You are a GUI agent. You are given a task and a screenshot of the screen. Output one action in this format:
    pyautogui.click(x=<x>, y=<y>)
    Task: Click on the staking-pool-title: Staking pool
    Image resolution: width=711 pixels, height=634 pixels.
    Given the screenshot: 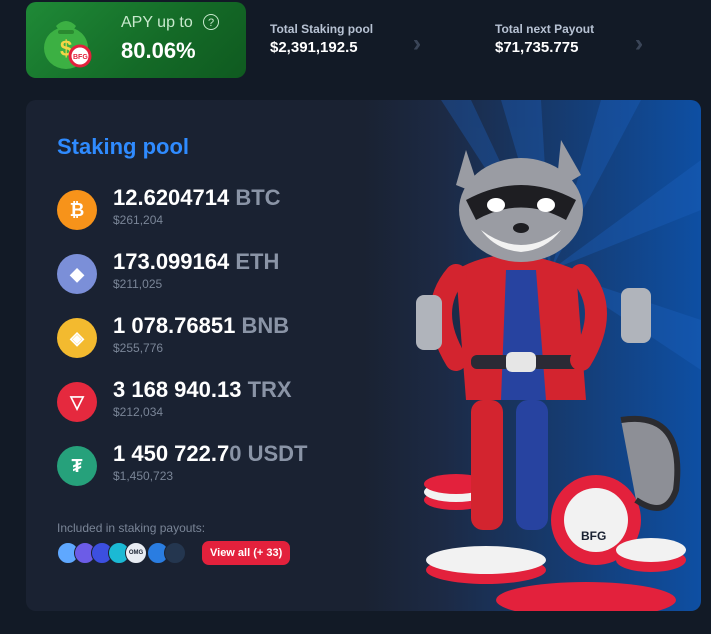 What is the action you would take?
    pyautogui.click(x=123, y=146)
    